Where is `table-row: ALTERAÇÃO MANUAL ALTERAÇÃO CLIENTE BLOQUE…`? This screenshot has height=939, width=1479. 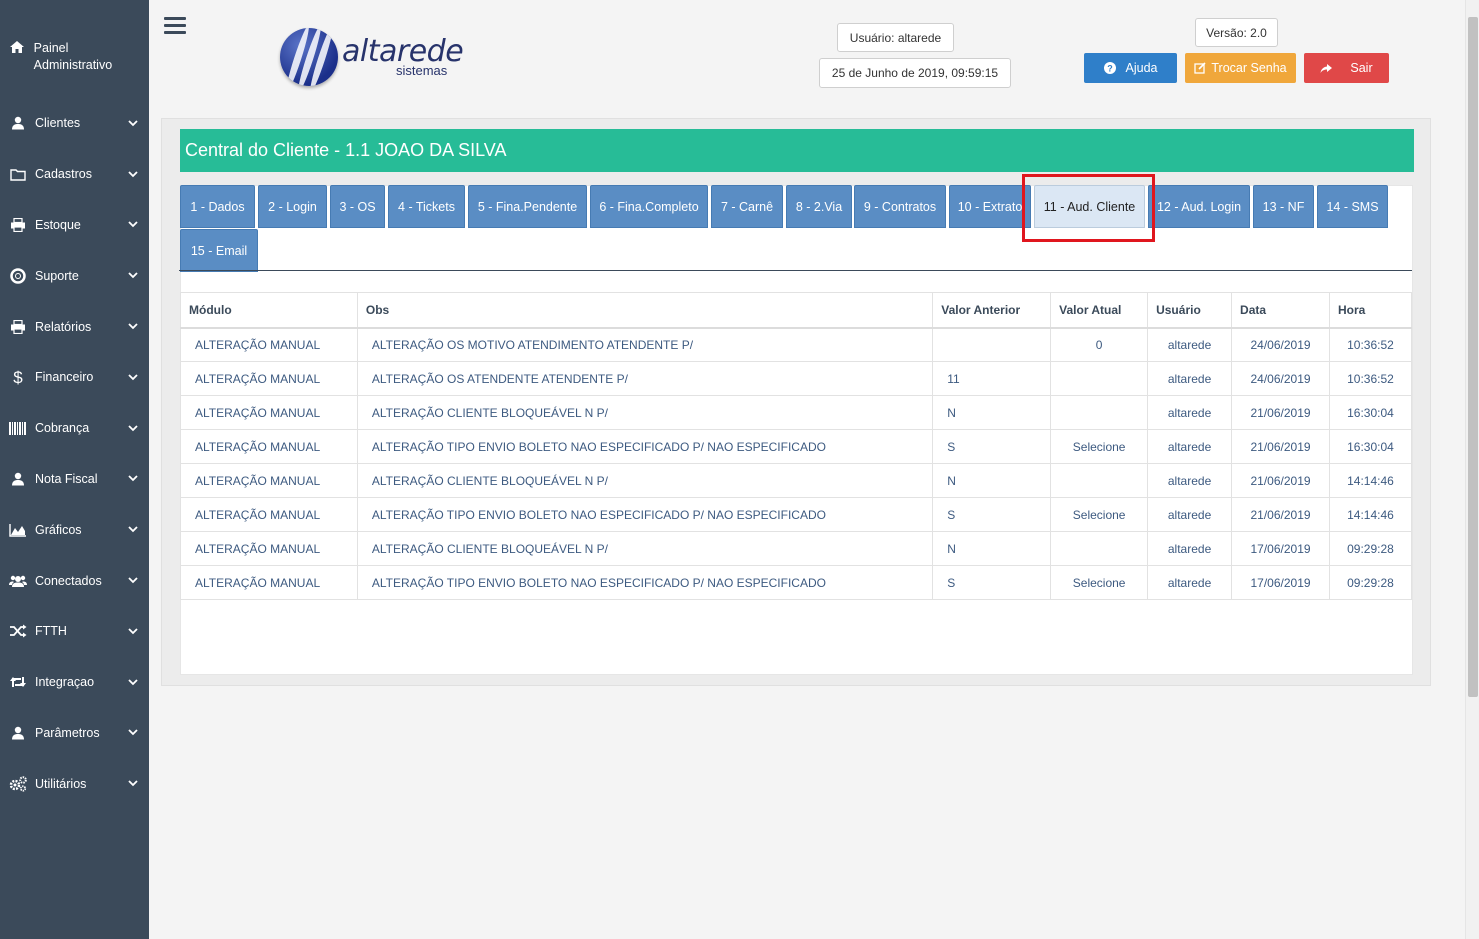
table-row: ALTERAÇÃO MANUAL ALTERAÇÃO CLIENTE BLOQUE… is located at coordinates (796, 548).